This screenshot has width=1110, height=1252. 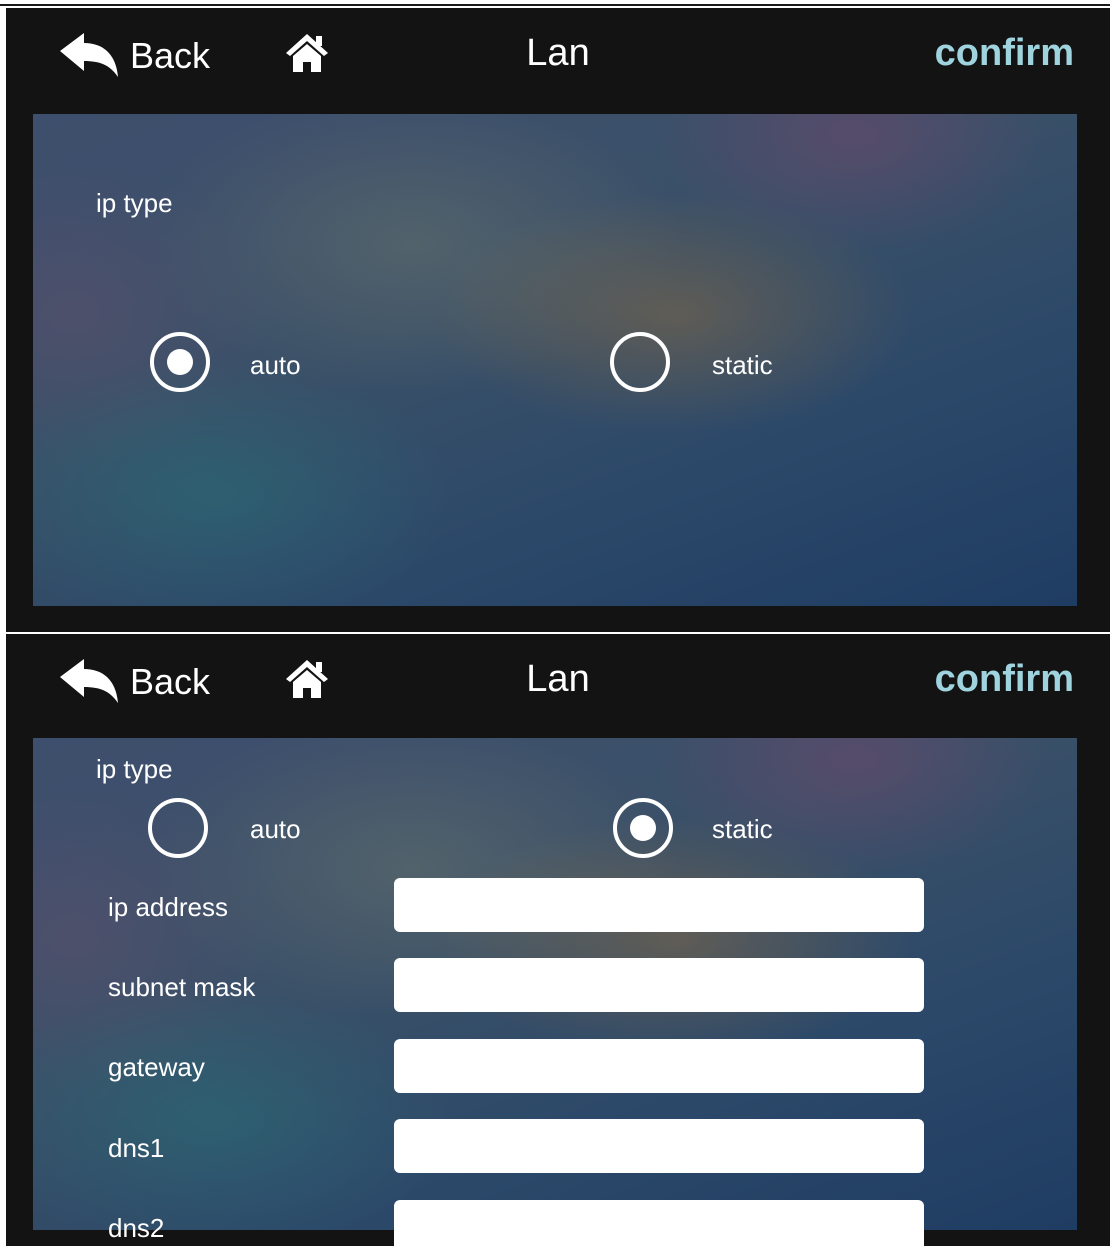 I want to click on dns2-input, so click(x=659, y=1223).